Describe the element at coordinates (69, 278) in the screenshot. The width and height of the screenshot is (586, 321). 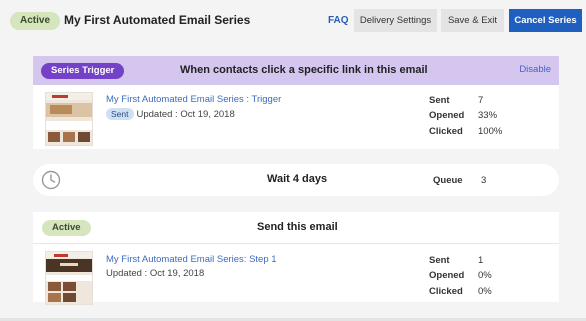
I see `step-email-thumbnail` at that location.